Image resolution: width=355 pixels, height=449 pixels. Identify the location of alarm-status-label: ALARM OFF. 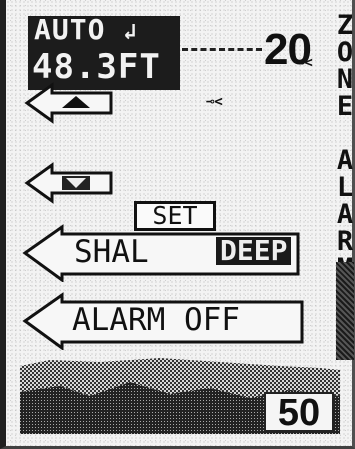
(156, 320).